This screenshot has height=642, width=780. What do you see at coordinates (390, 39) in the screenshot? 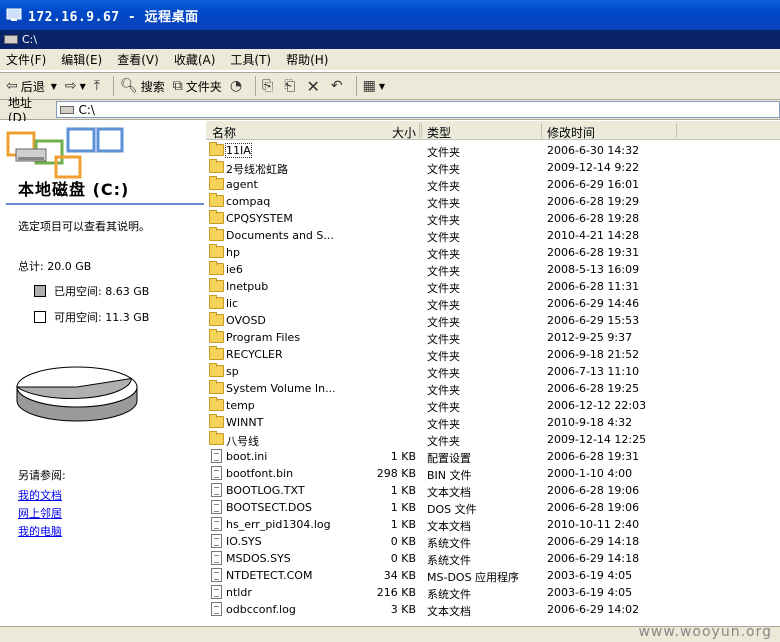
I see `explorer-titlebar: C:\` at bounding box center [390, 39].